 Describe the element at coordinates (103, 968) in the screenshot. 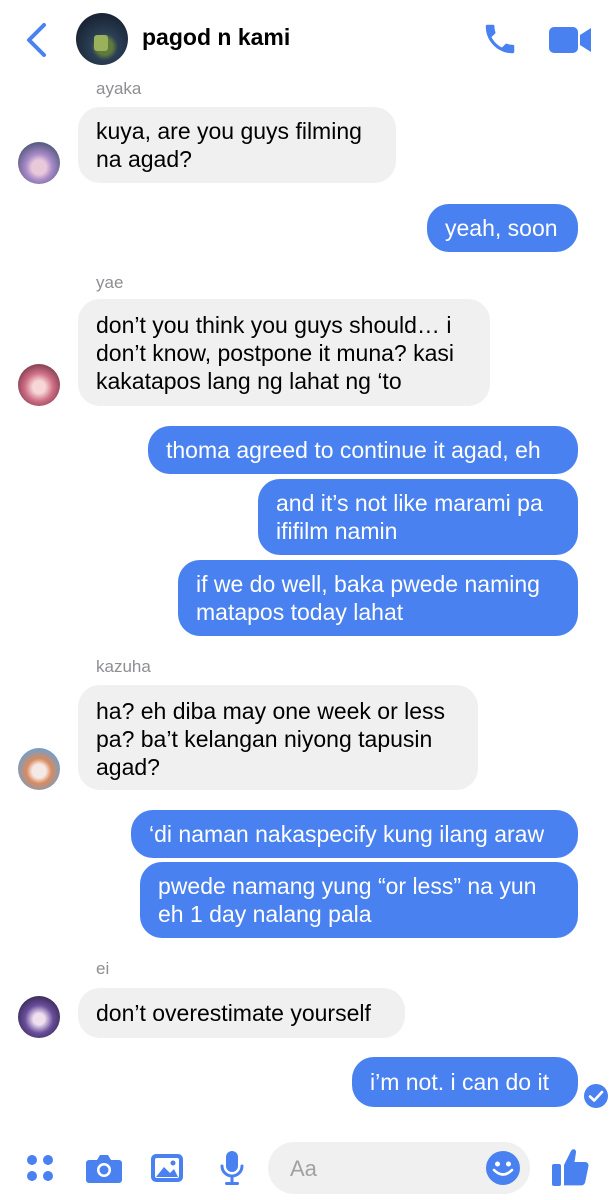

I see `sender-name: ei` at that location.